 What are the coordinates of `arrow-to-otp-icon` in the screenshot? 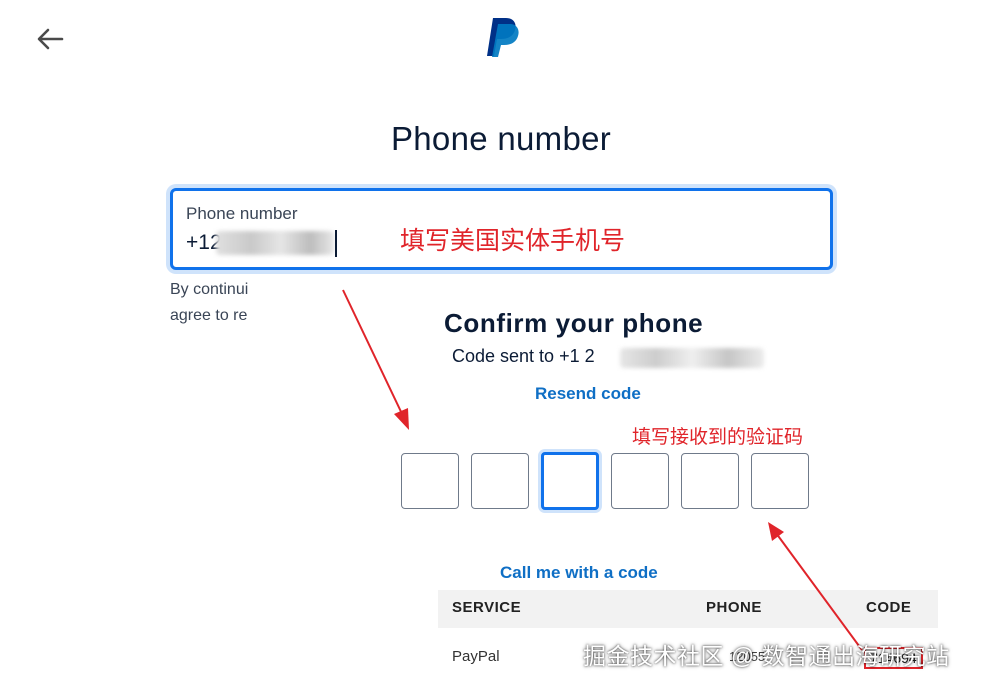 It's located at (375, 359).